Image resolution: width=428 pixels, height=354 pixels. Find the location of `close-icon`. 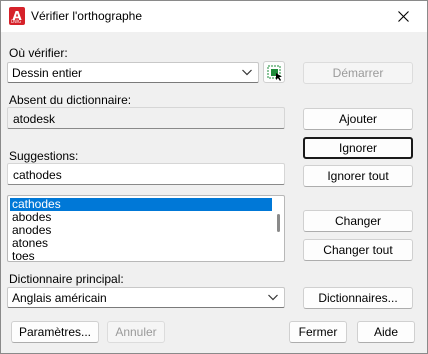

close-icon is located at coordinates (403, 16).